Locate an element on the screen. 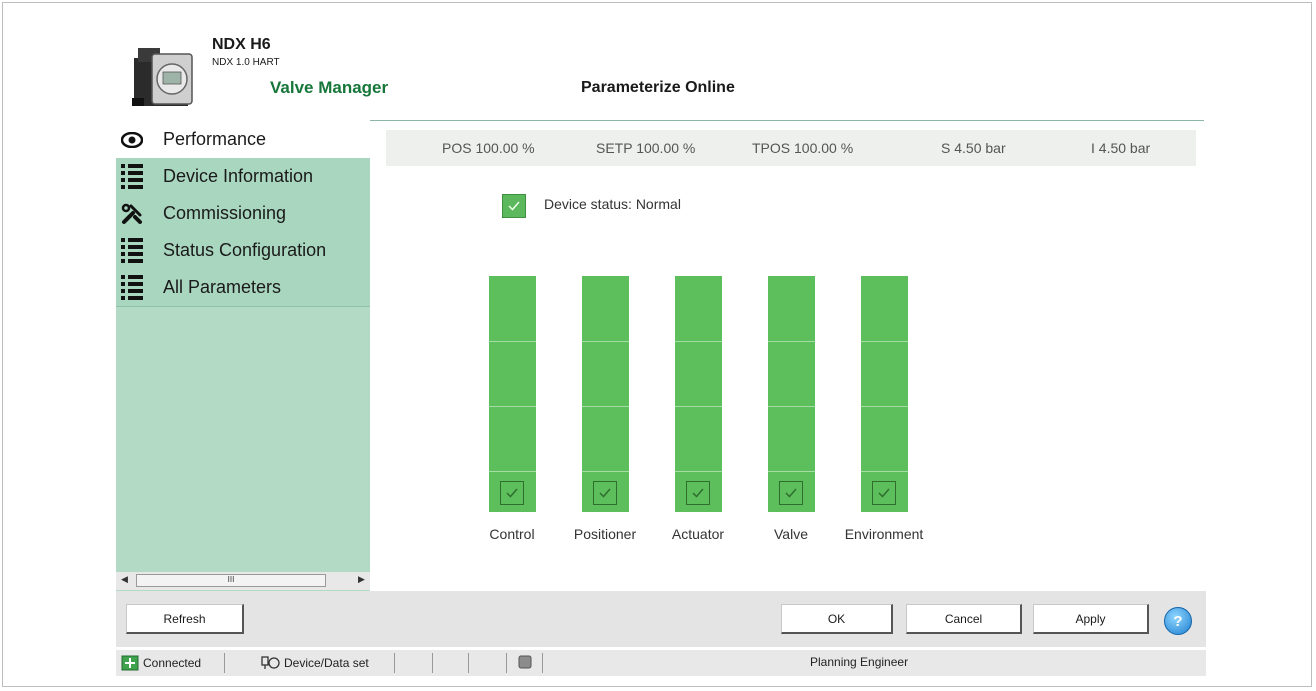 This screenshot has width=1316, height=691. sidebar-item-device-information: Device Information is located at coordinates (243, 176).